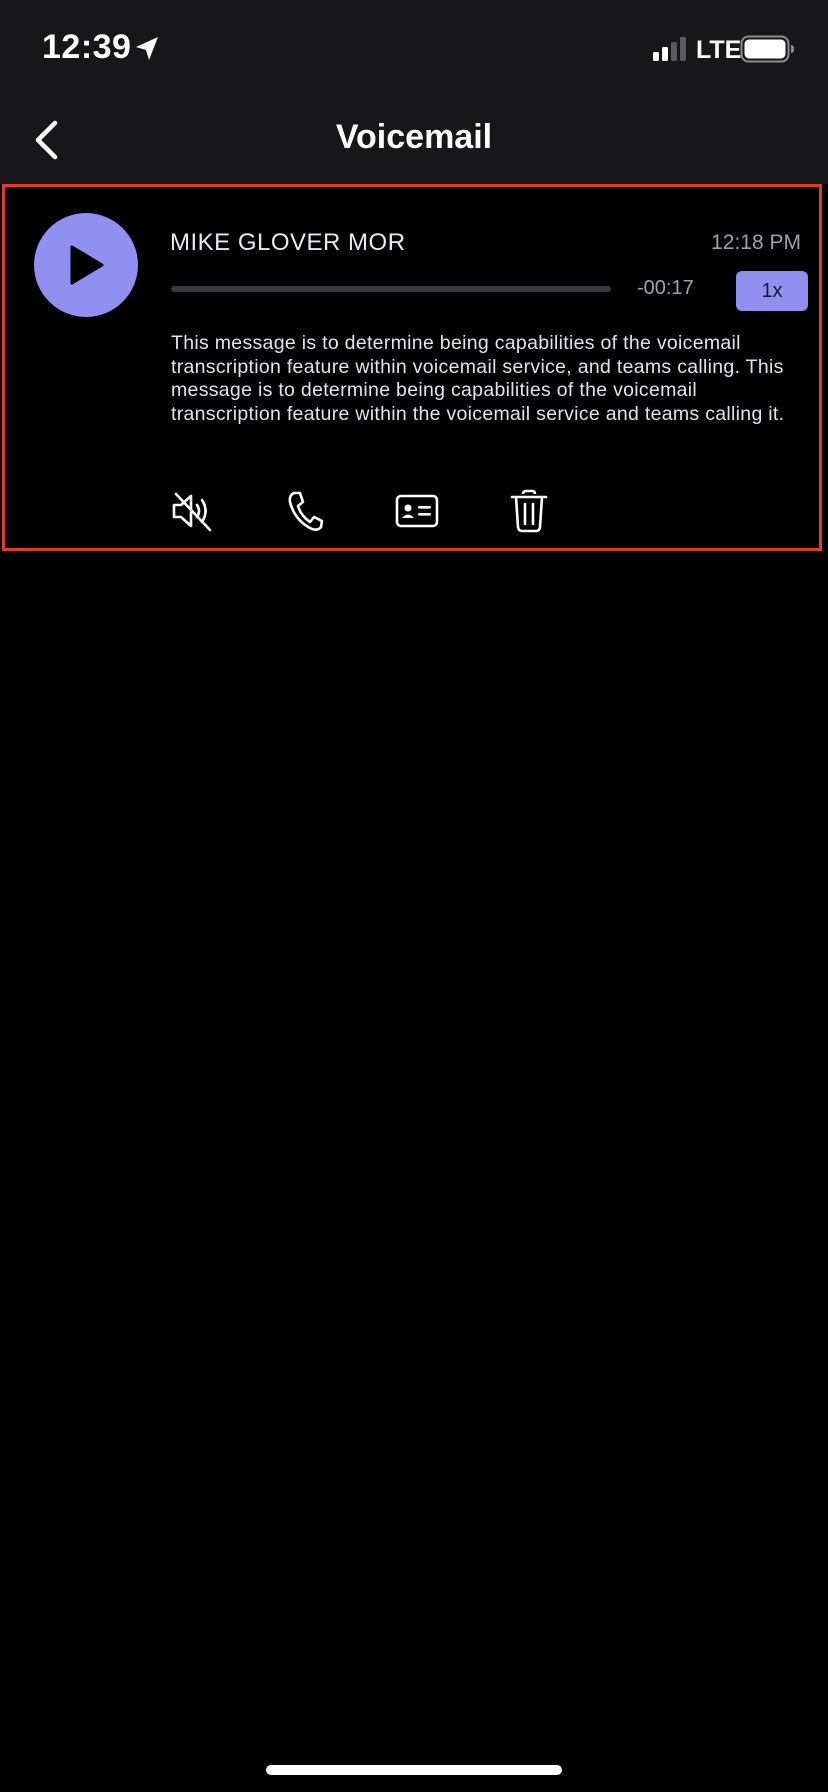 This screenshot has width=828, height=1792. Describe the element at coordinates (87, 47) in the screenshot. I see `status-time: 12:39` at that location.